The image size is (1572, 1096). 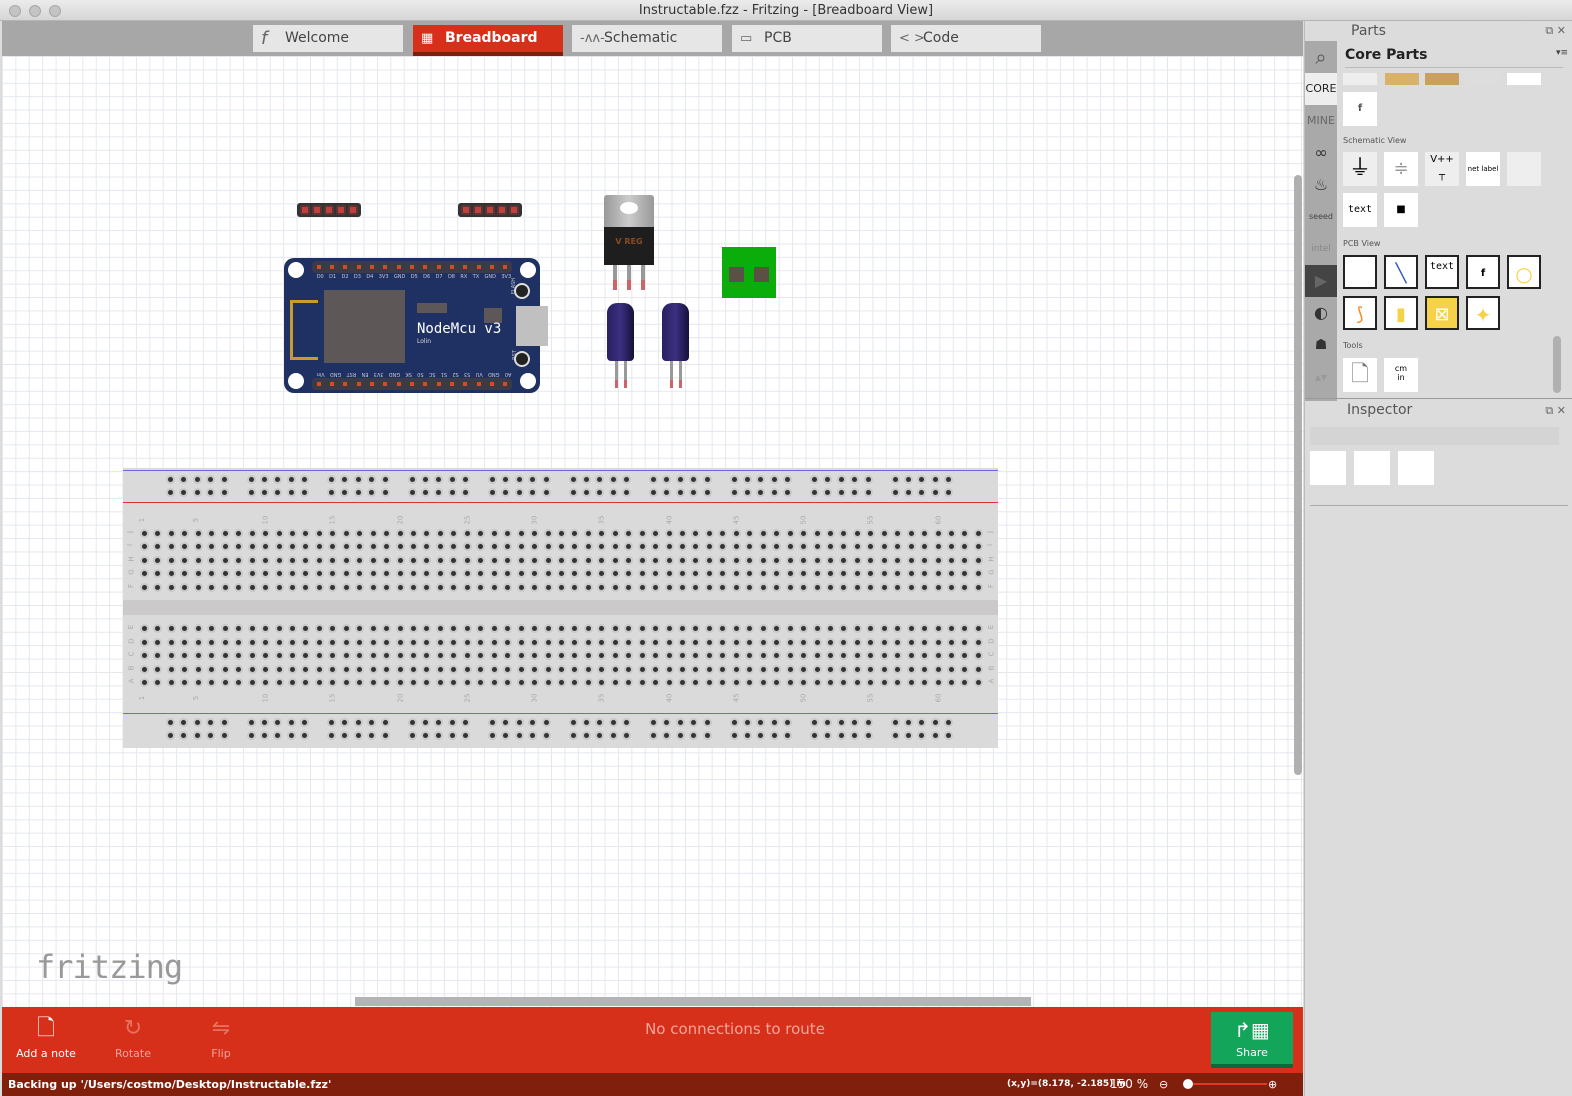 What do you see at coordinates (629, 242) in the screenshot?
I see `voltage-regulator-part: V REG` at bounding box center [629, 242].